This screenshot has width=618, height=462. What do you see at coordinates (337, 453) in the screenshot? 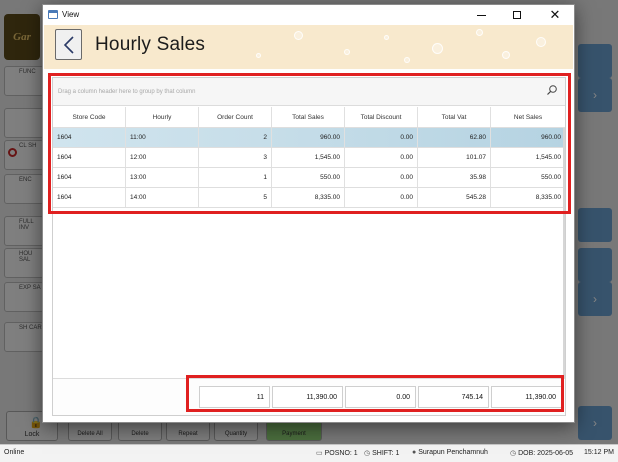
I see `posno-status: ▭ POSNO: 1` at bounding box center [337, 453].